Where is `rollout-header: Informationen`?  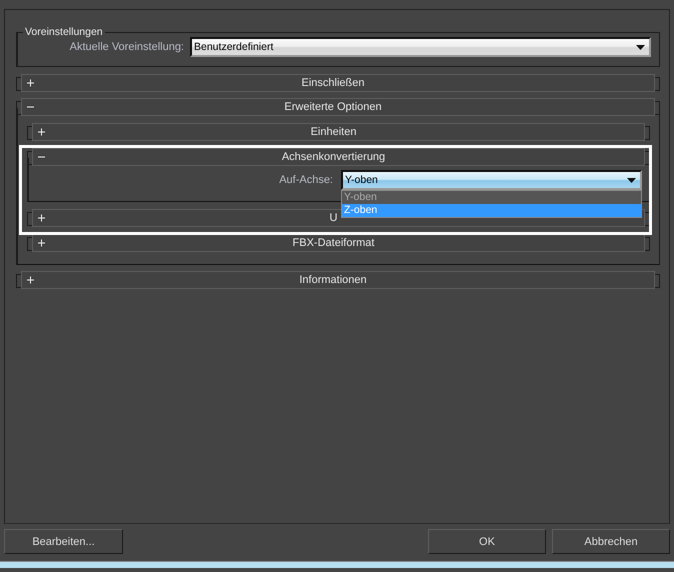 rollout-header: Informationen is located at coordinates (338, 280).